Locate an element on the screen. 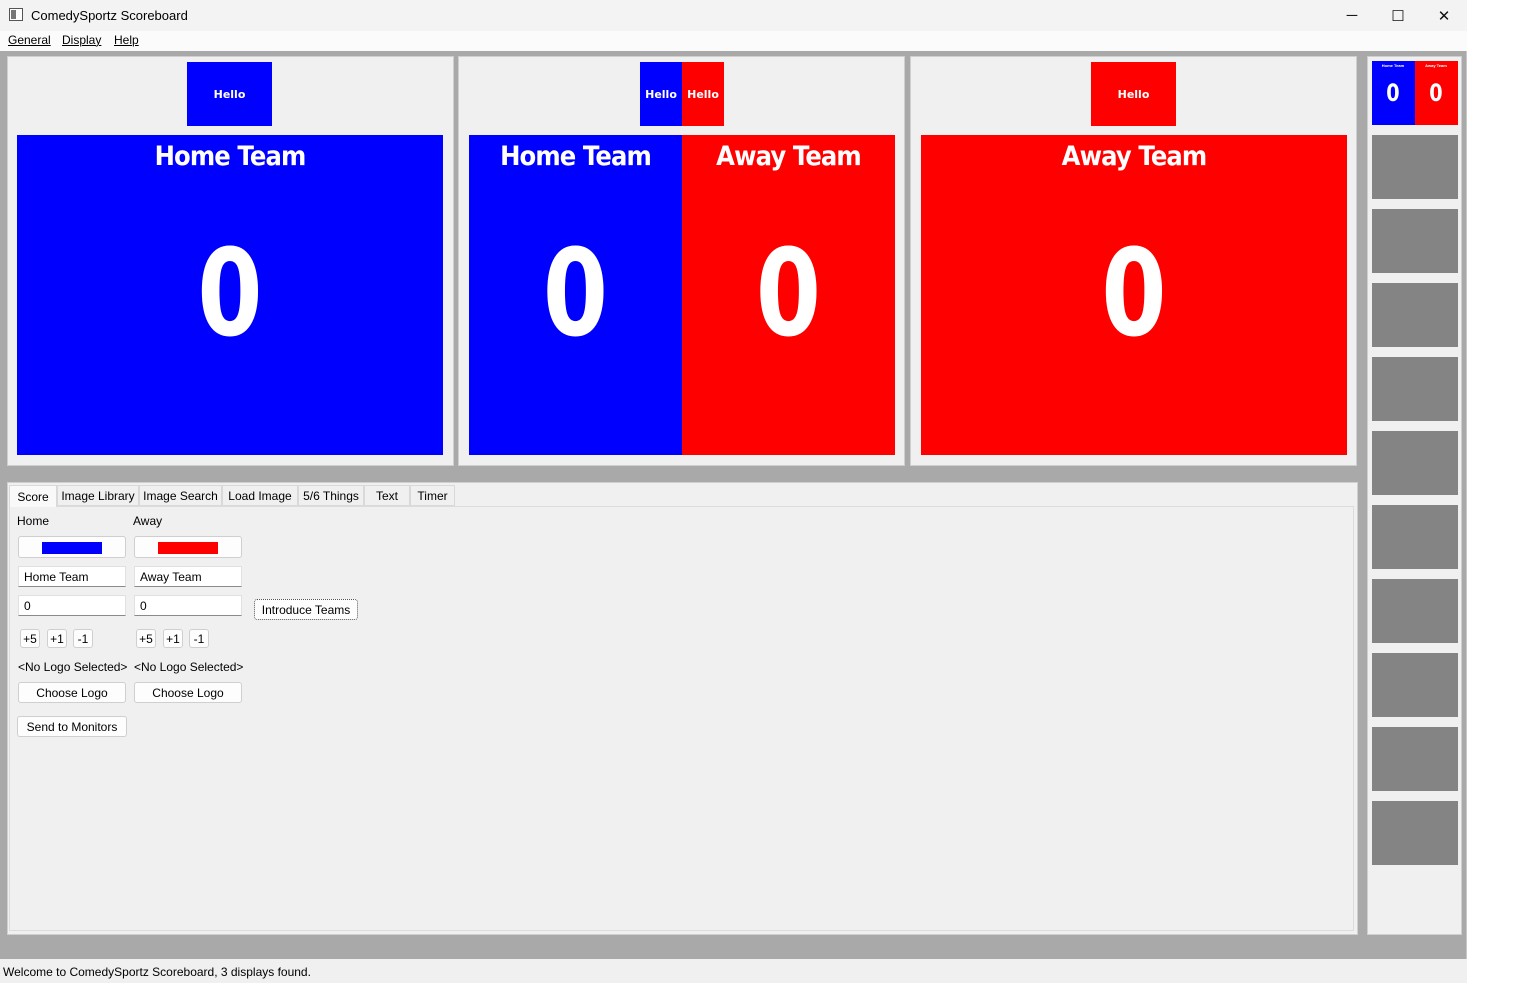 The width and height of the screenshot is (1536, 983). home-minus1-button: -1 is located at coordinates (83, 638).